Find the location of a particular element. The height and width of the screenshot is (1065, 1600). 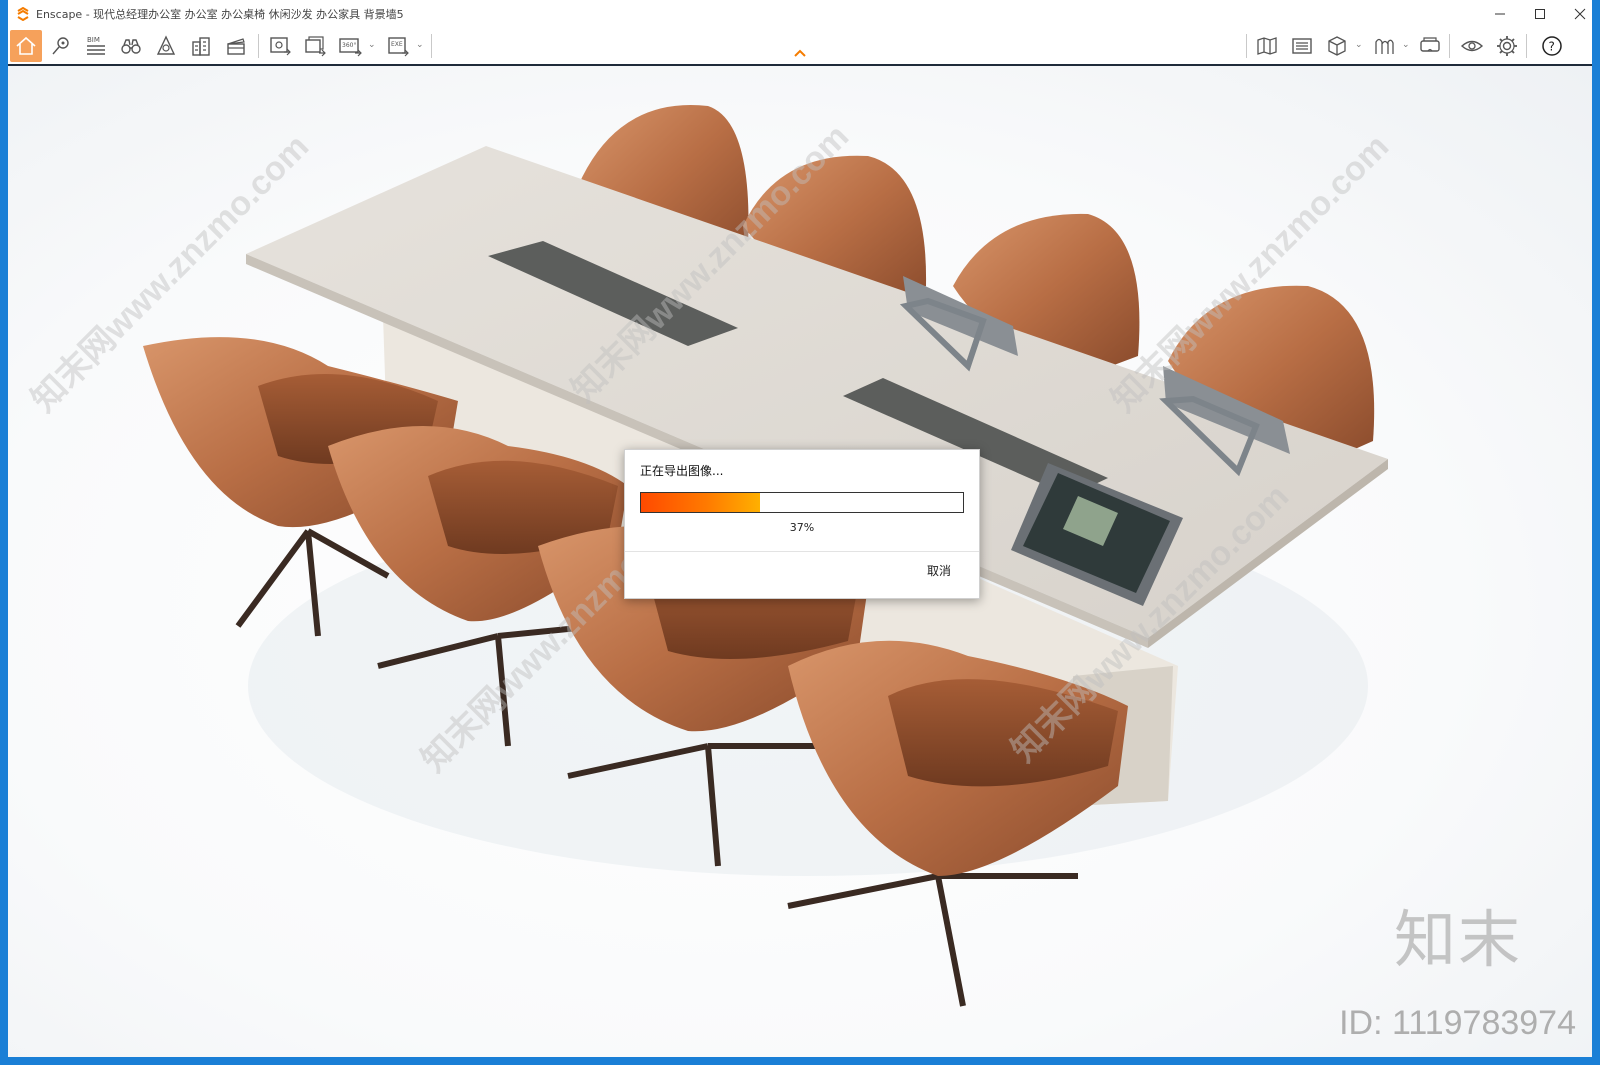

settings-button is located at coordinates (1507, 46).